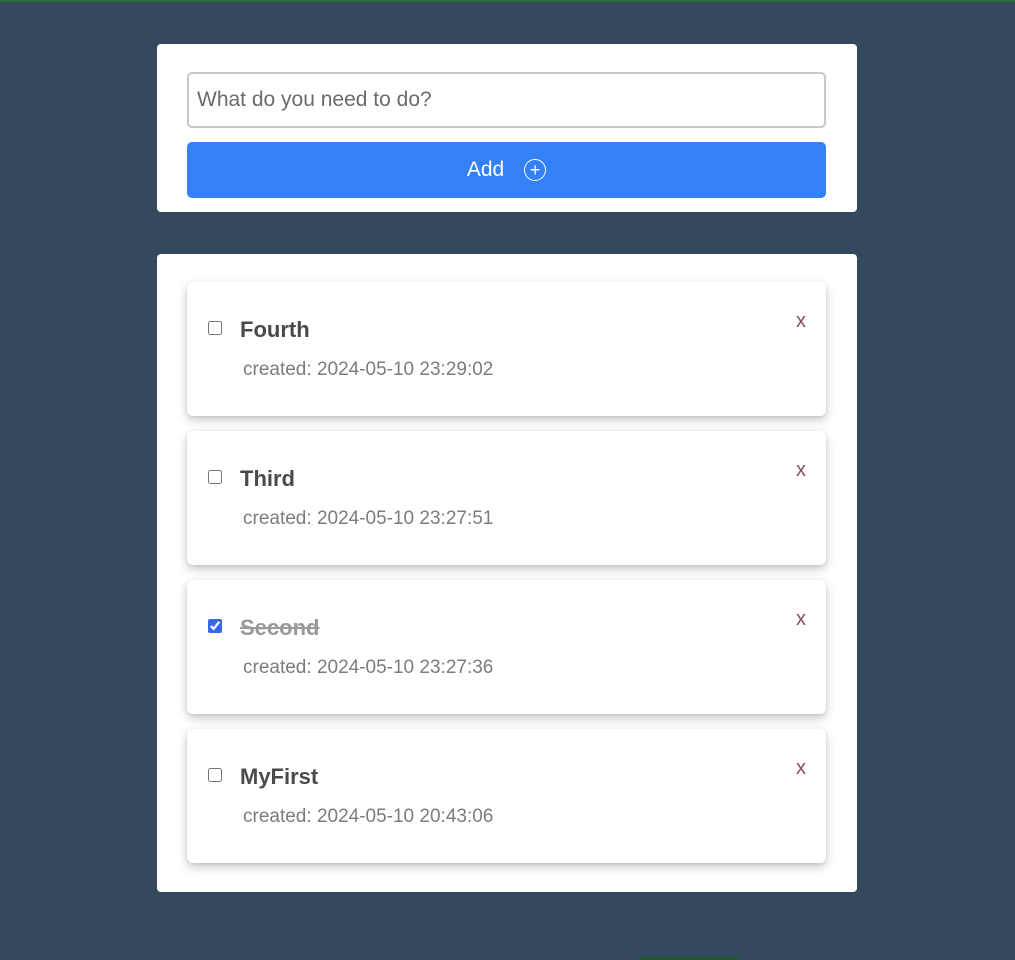 This screenshot has height=960, width=1015. Describe the element at coordinates (405, 667) in the screenshot. I see `created-value: 2024-05-10 23:27:36` at that location.